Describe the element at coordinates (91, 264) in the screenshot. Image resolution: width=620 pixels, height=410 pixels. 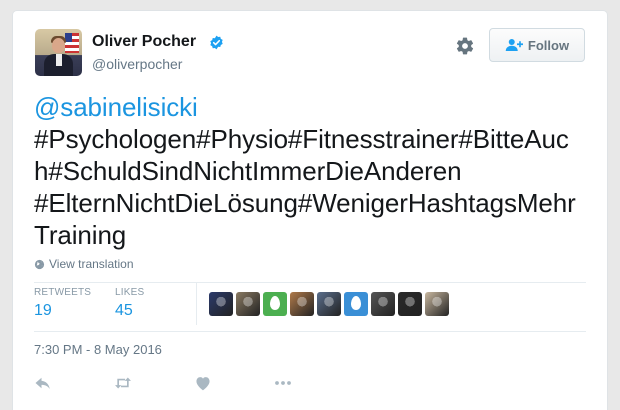
I see `view-translation-label: View translation` at that location.